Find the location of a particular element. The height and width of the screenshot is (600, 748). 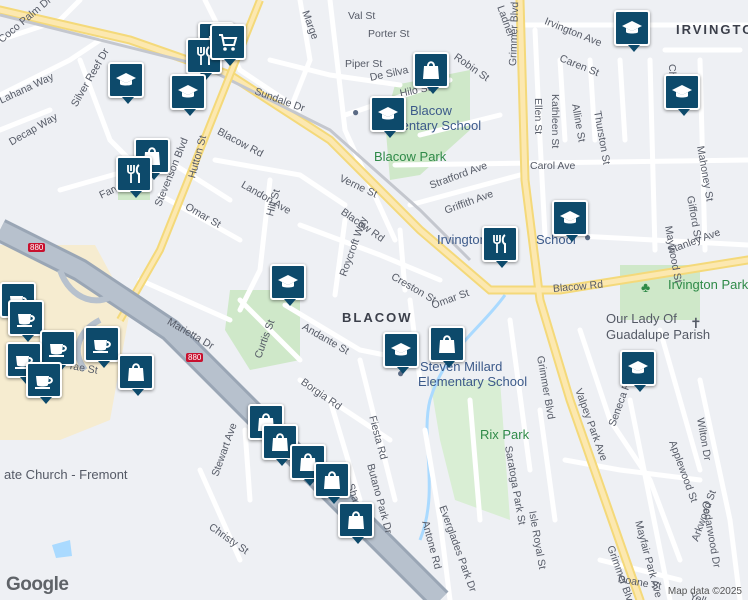

park-label-rix: Rix Park is located at coordinates (504, 434).